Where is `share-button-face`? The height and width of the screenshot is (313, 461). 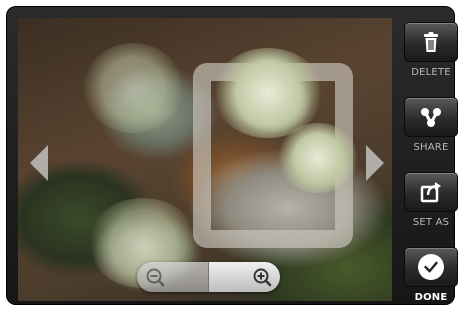 share-button-face is located at coordinates (431, 117).